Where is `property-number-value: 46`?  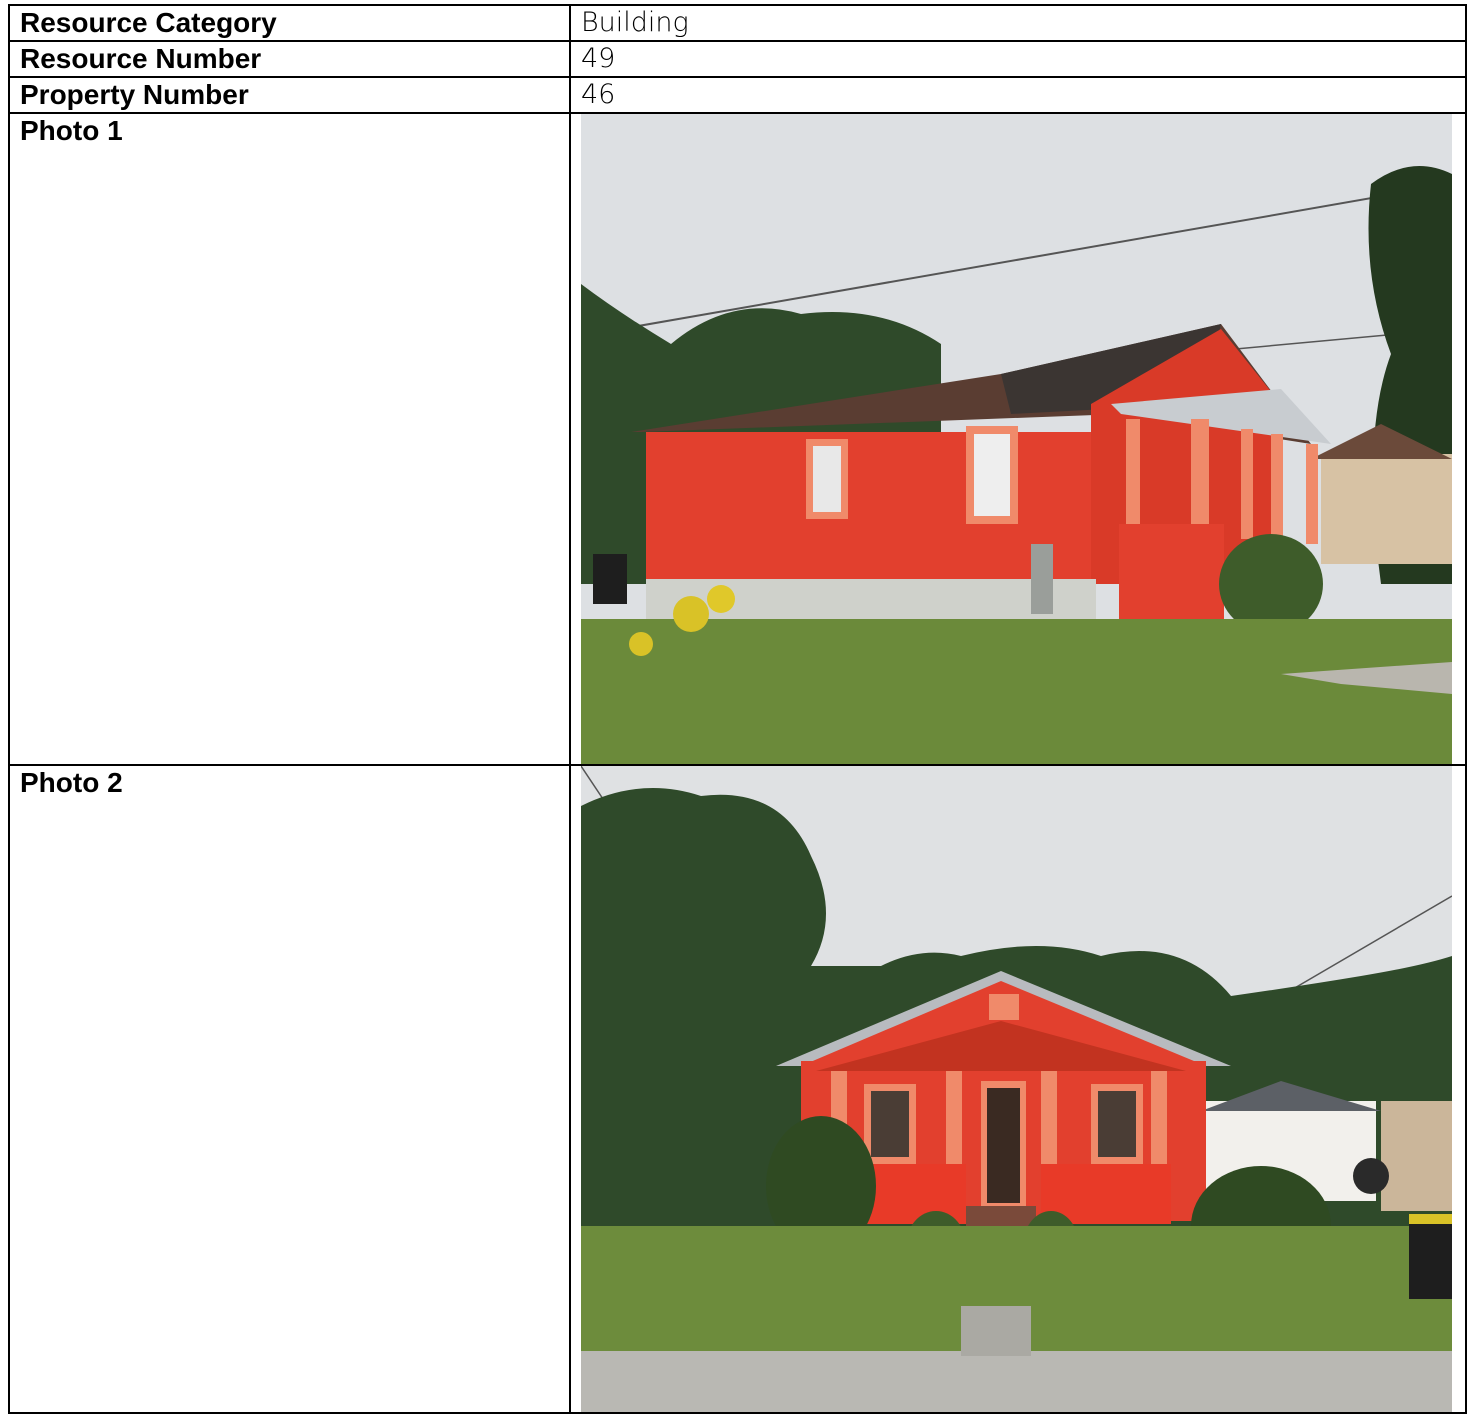 property-number-value: 46 is located at coordinates (1018, 95).